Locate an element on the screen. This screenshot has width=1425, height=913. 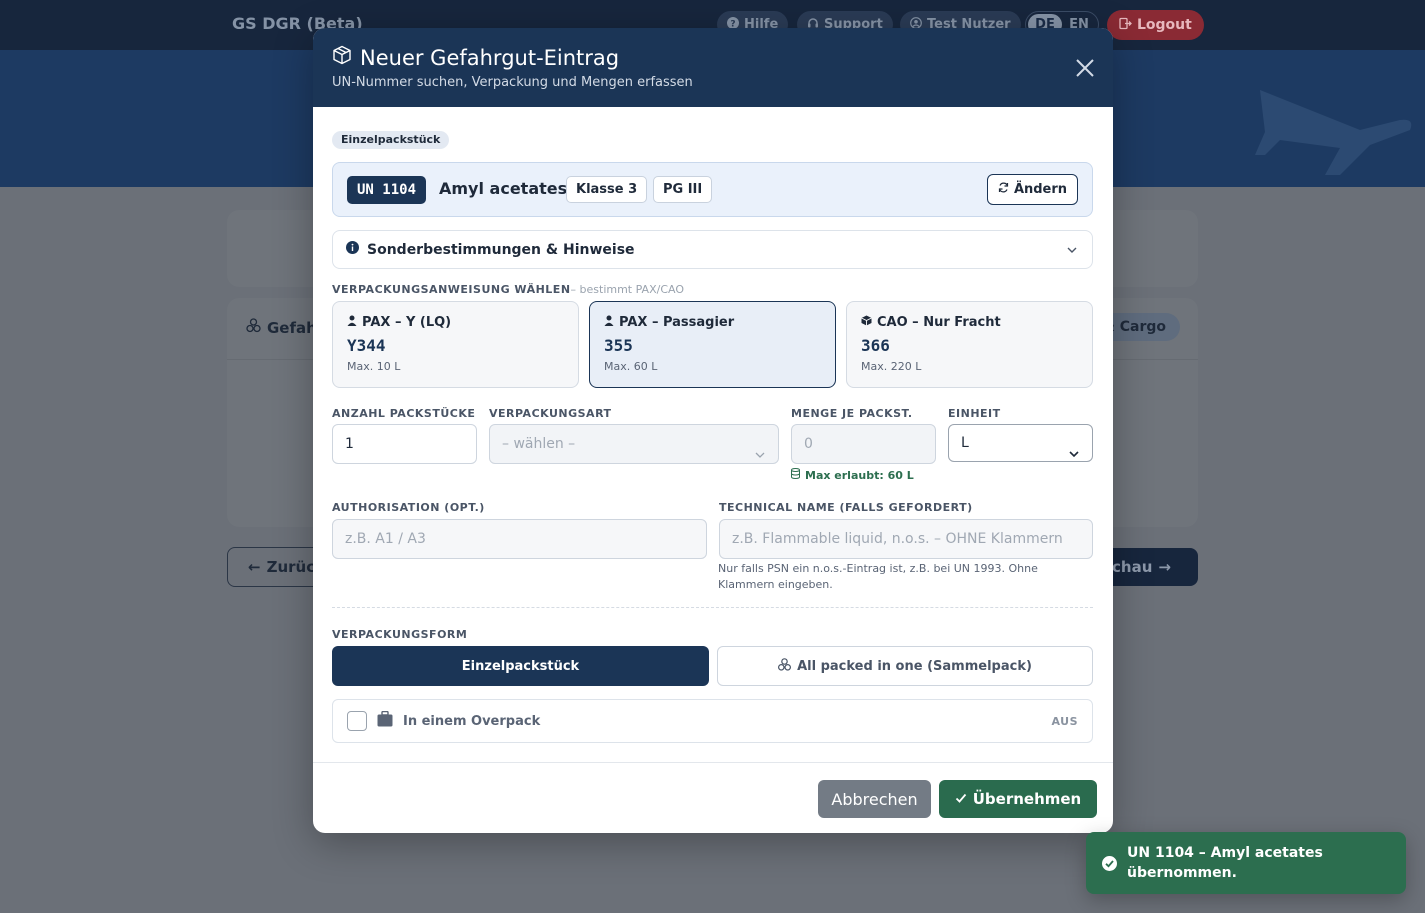
pi-option-code: 366 is located at coordinates (875, 345).